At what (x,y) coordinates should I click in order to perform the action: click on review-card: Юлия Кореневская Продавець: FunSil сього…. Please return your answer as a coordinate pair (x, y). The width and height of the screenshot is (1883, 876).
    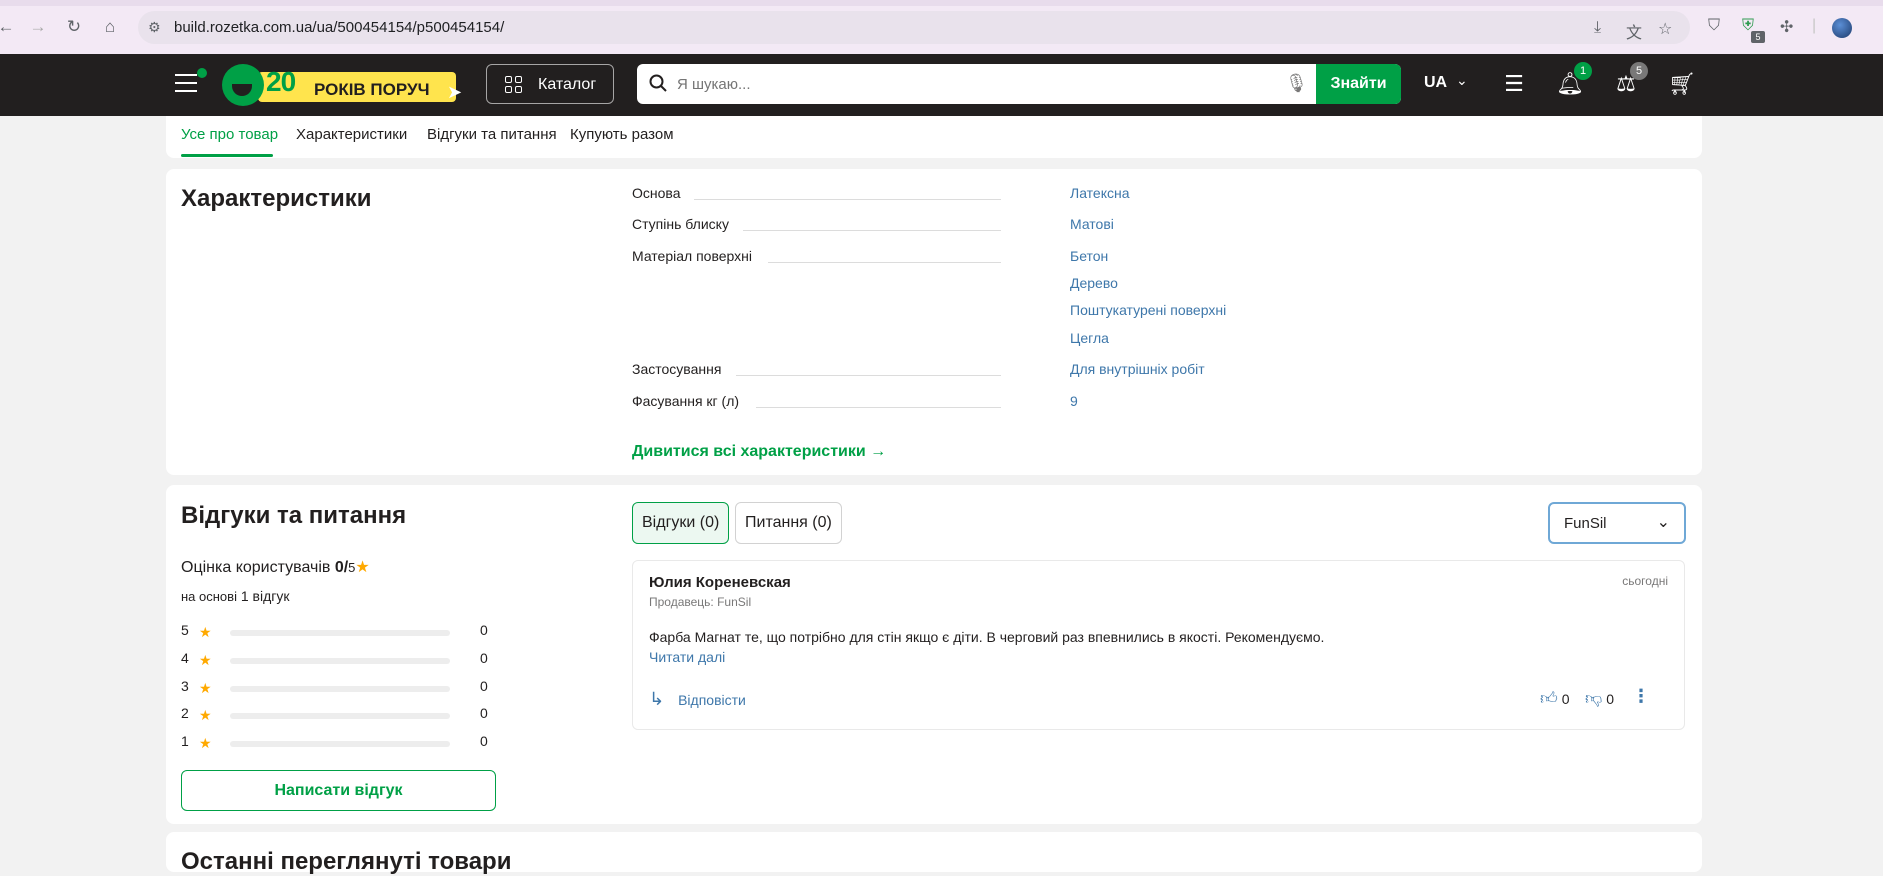
    Looking at the image, I should click on (1158, 645).